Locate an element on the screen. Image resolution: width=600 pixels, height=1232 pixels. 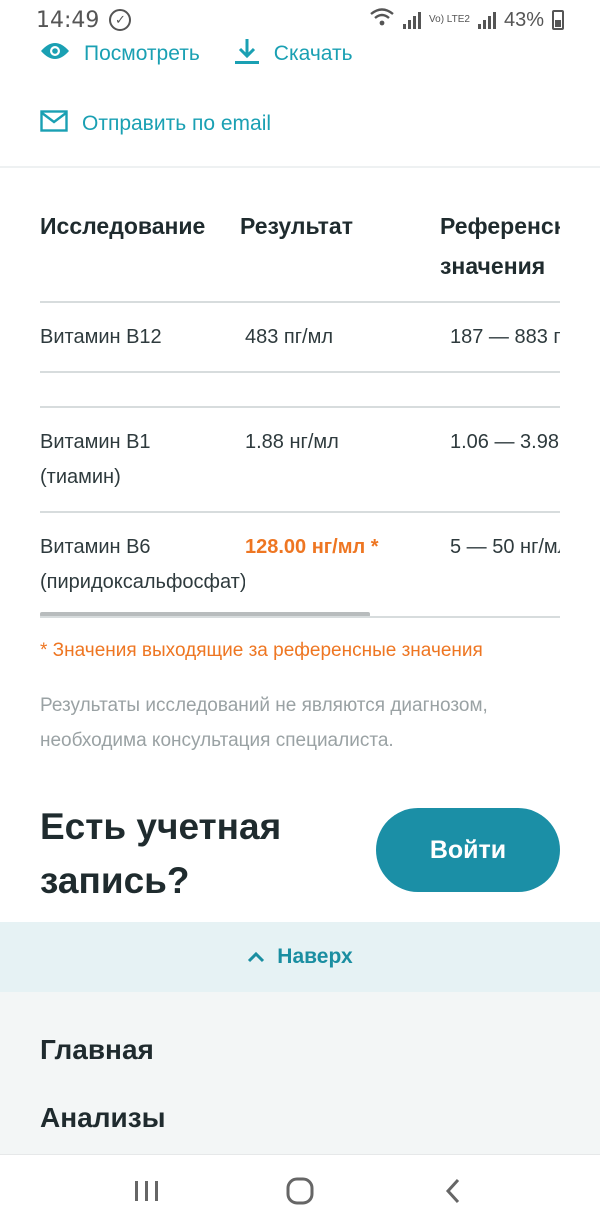
send-email-button: Отправить по email is located at coordinates (155, 124).